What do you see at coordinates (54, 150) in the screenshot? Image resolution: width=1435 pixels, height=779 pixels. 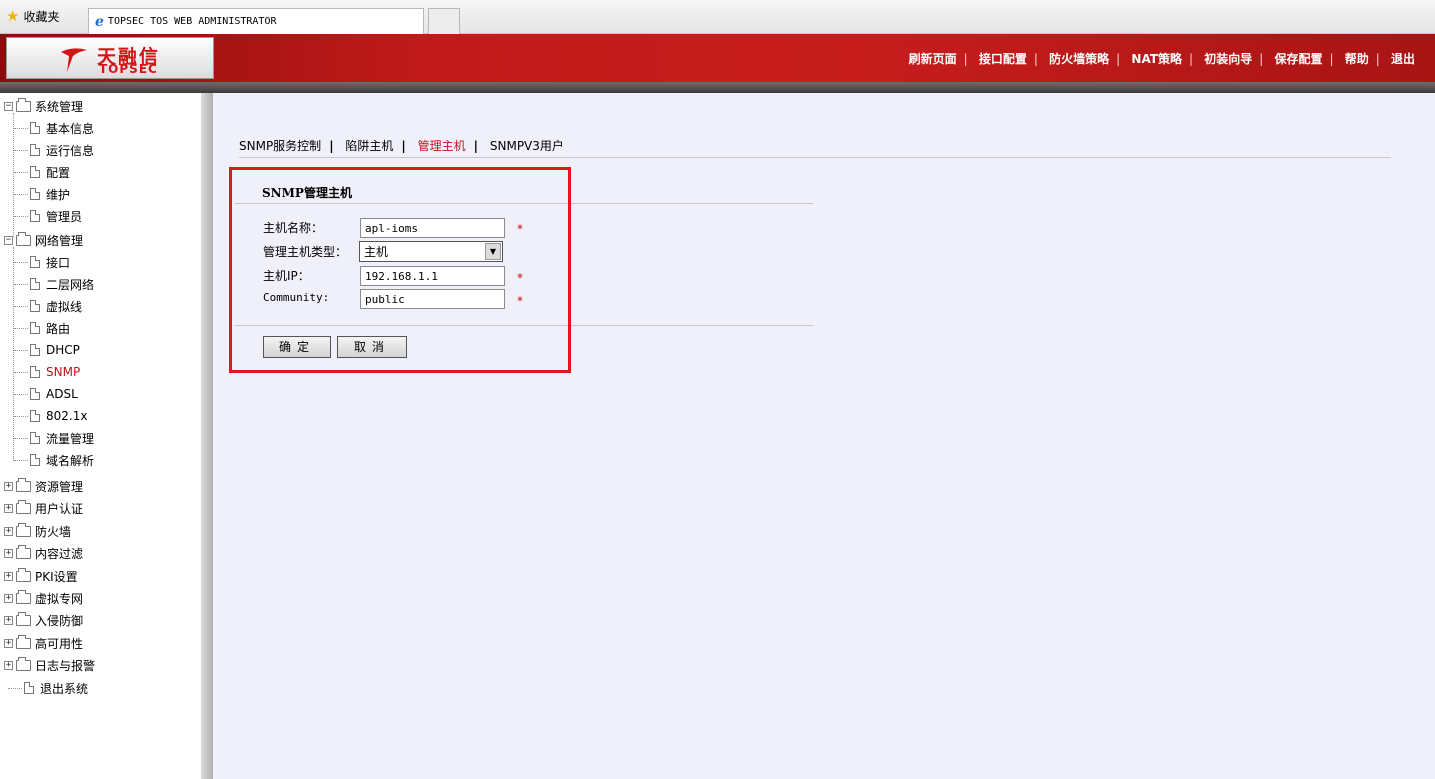 I see `tree-item-runtime-info: 运行信息` at bounding box center [54, 150].